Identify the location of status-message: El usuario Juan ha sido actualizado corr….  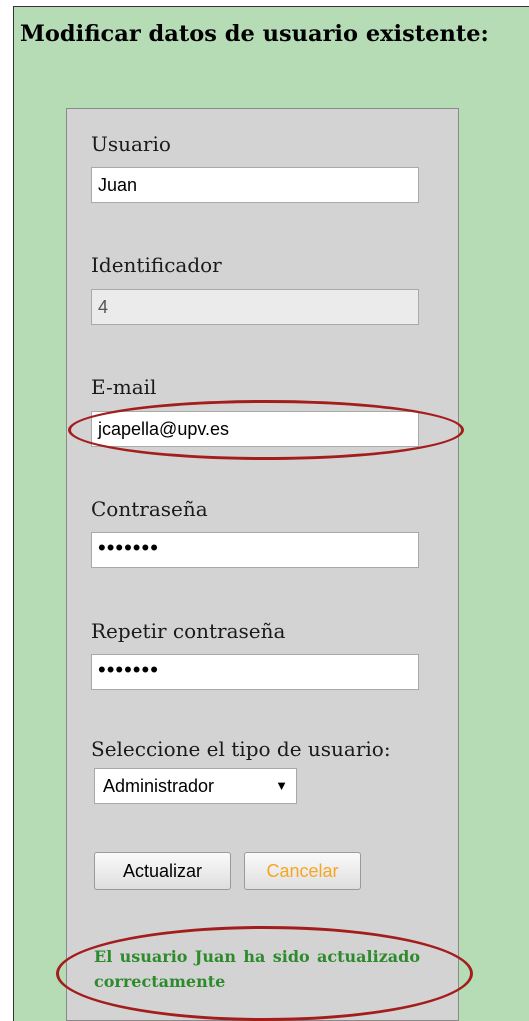
(257, 969).